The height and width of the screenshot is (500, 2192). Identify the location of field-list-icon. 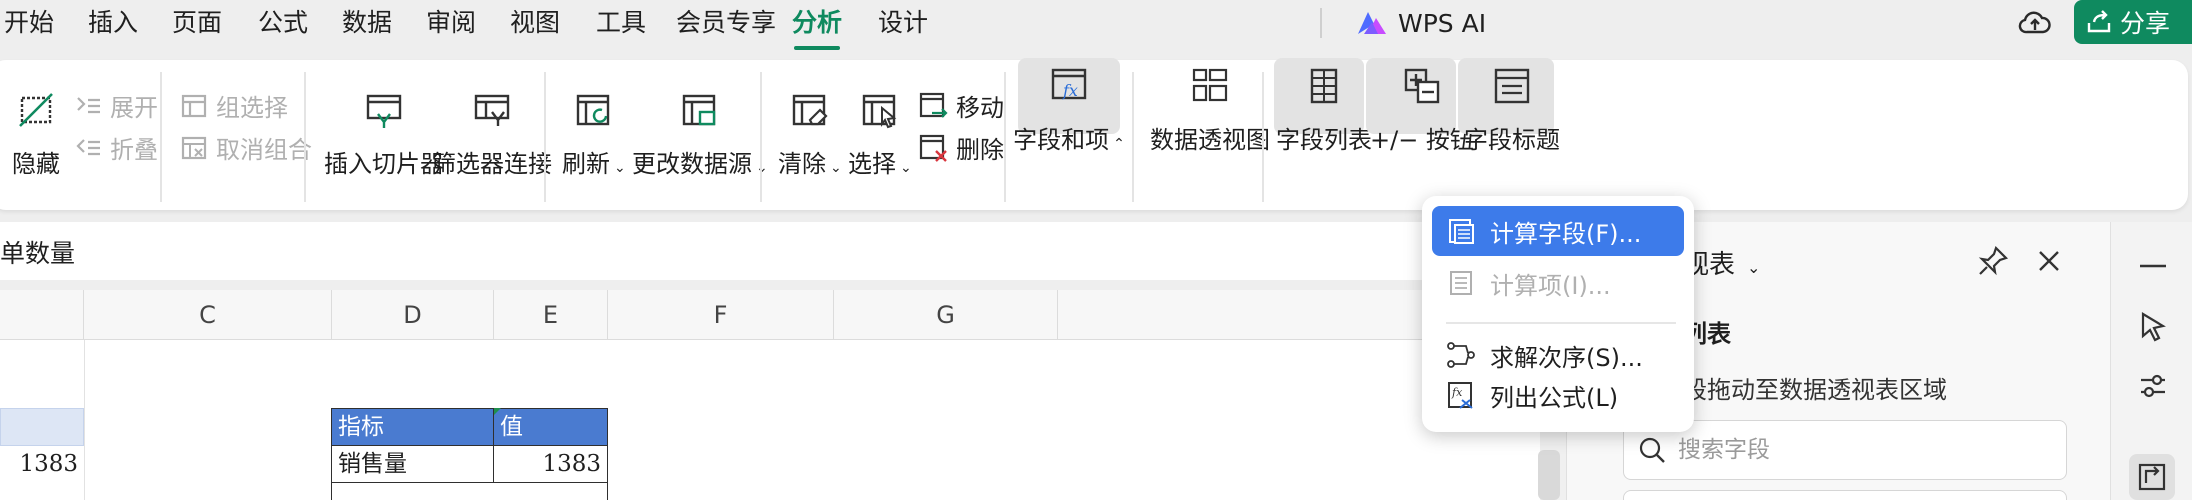
(1324, 86).